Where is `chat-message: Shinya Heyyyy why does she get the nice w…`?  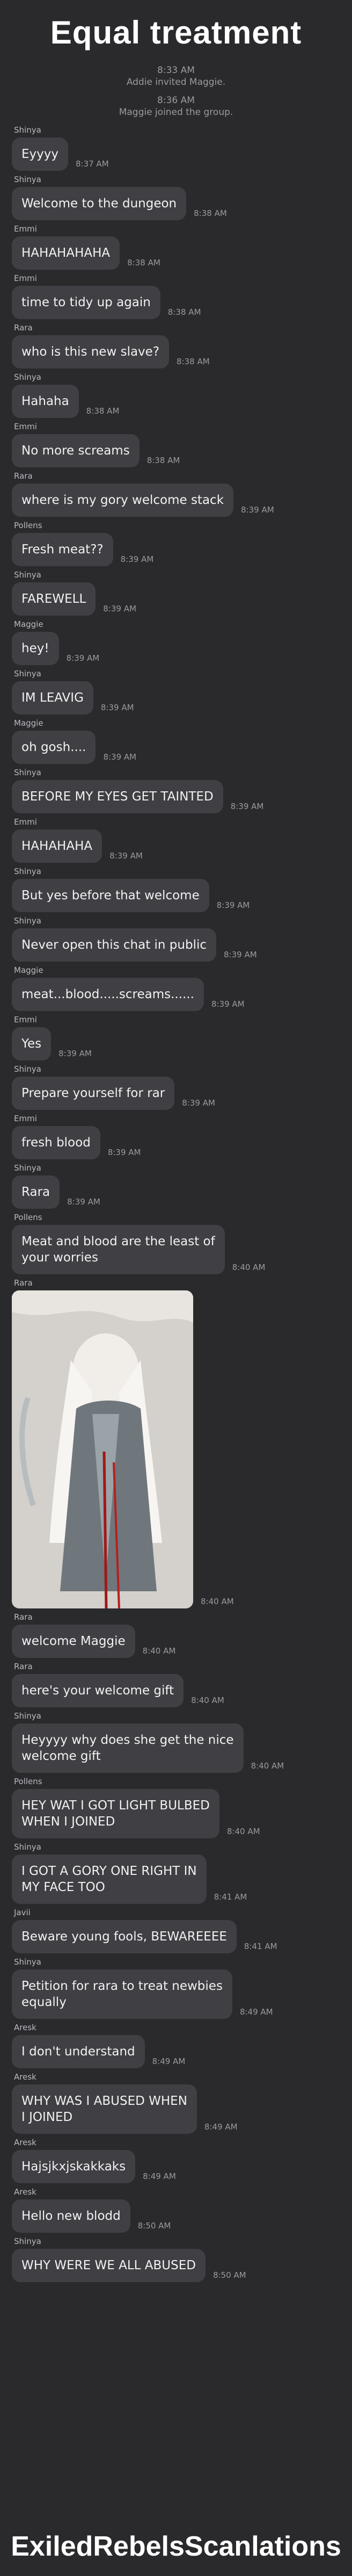 chat-message: Shinya Heyyyy why does she get the nice w… is located at coordinates (182, 1742).